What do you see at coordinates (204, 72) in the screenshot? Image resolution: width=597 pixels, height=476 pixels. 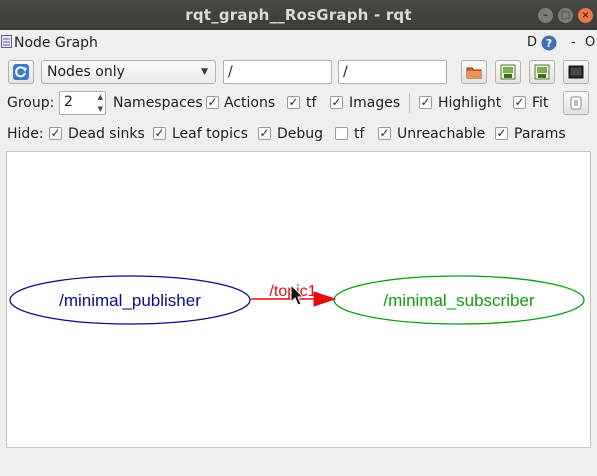 I see `chevron-down-icon: ▼` at bounding box center [204, 72].